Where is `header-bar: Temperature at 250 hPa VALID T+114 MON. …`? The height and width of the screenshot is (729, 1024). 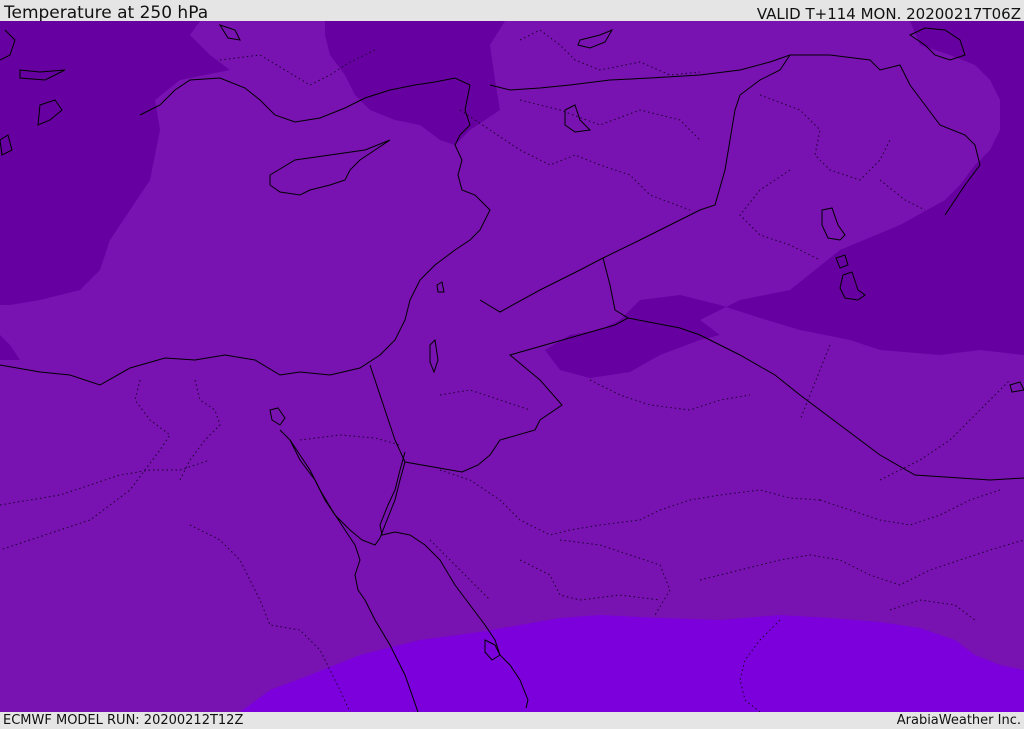
header-bar: Temperature at 250 hPa VALID T+114 MON. … is located at coordinates (512, 11).